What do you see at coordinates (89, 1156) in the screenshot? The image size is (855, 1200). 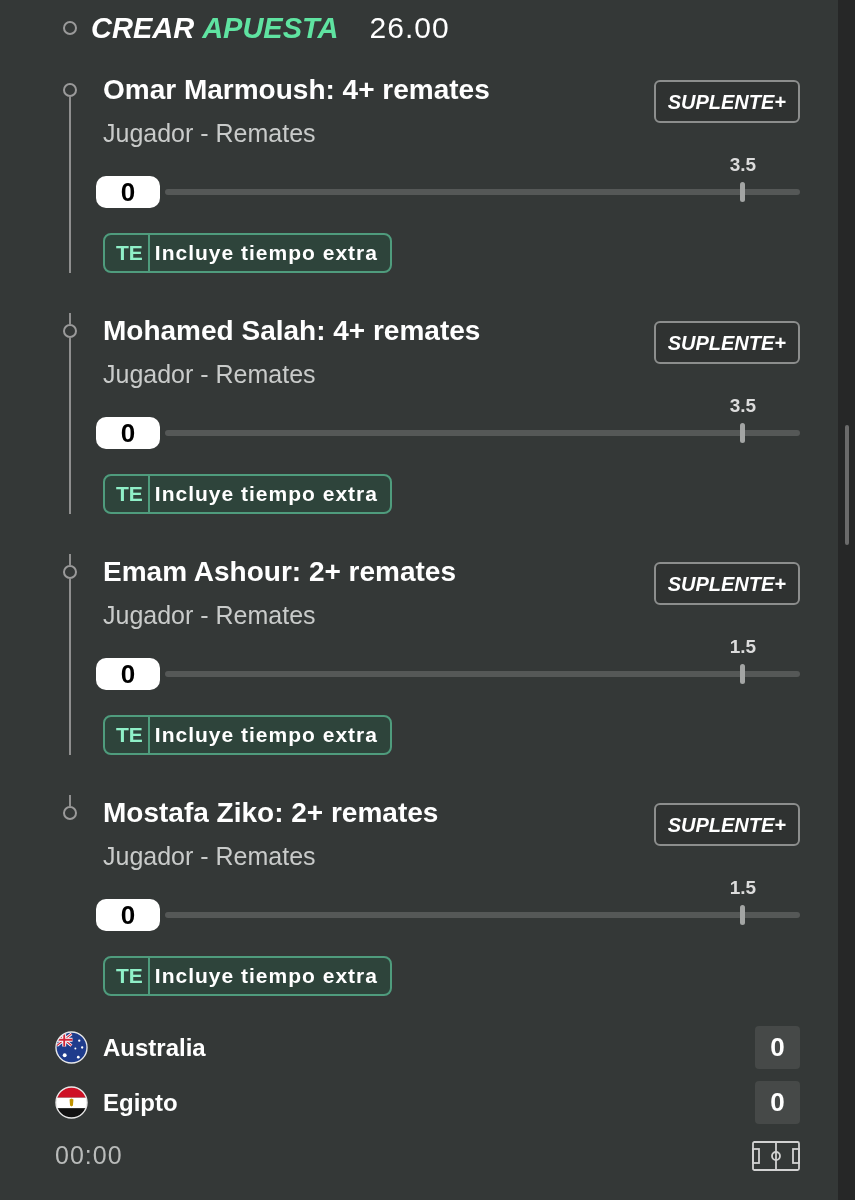 I see `match-clock: 00:00` at bounding box center [89, 1156].